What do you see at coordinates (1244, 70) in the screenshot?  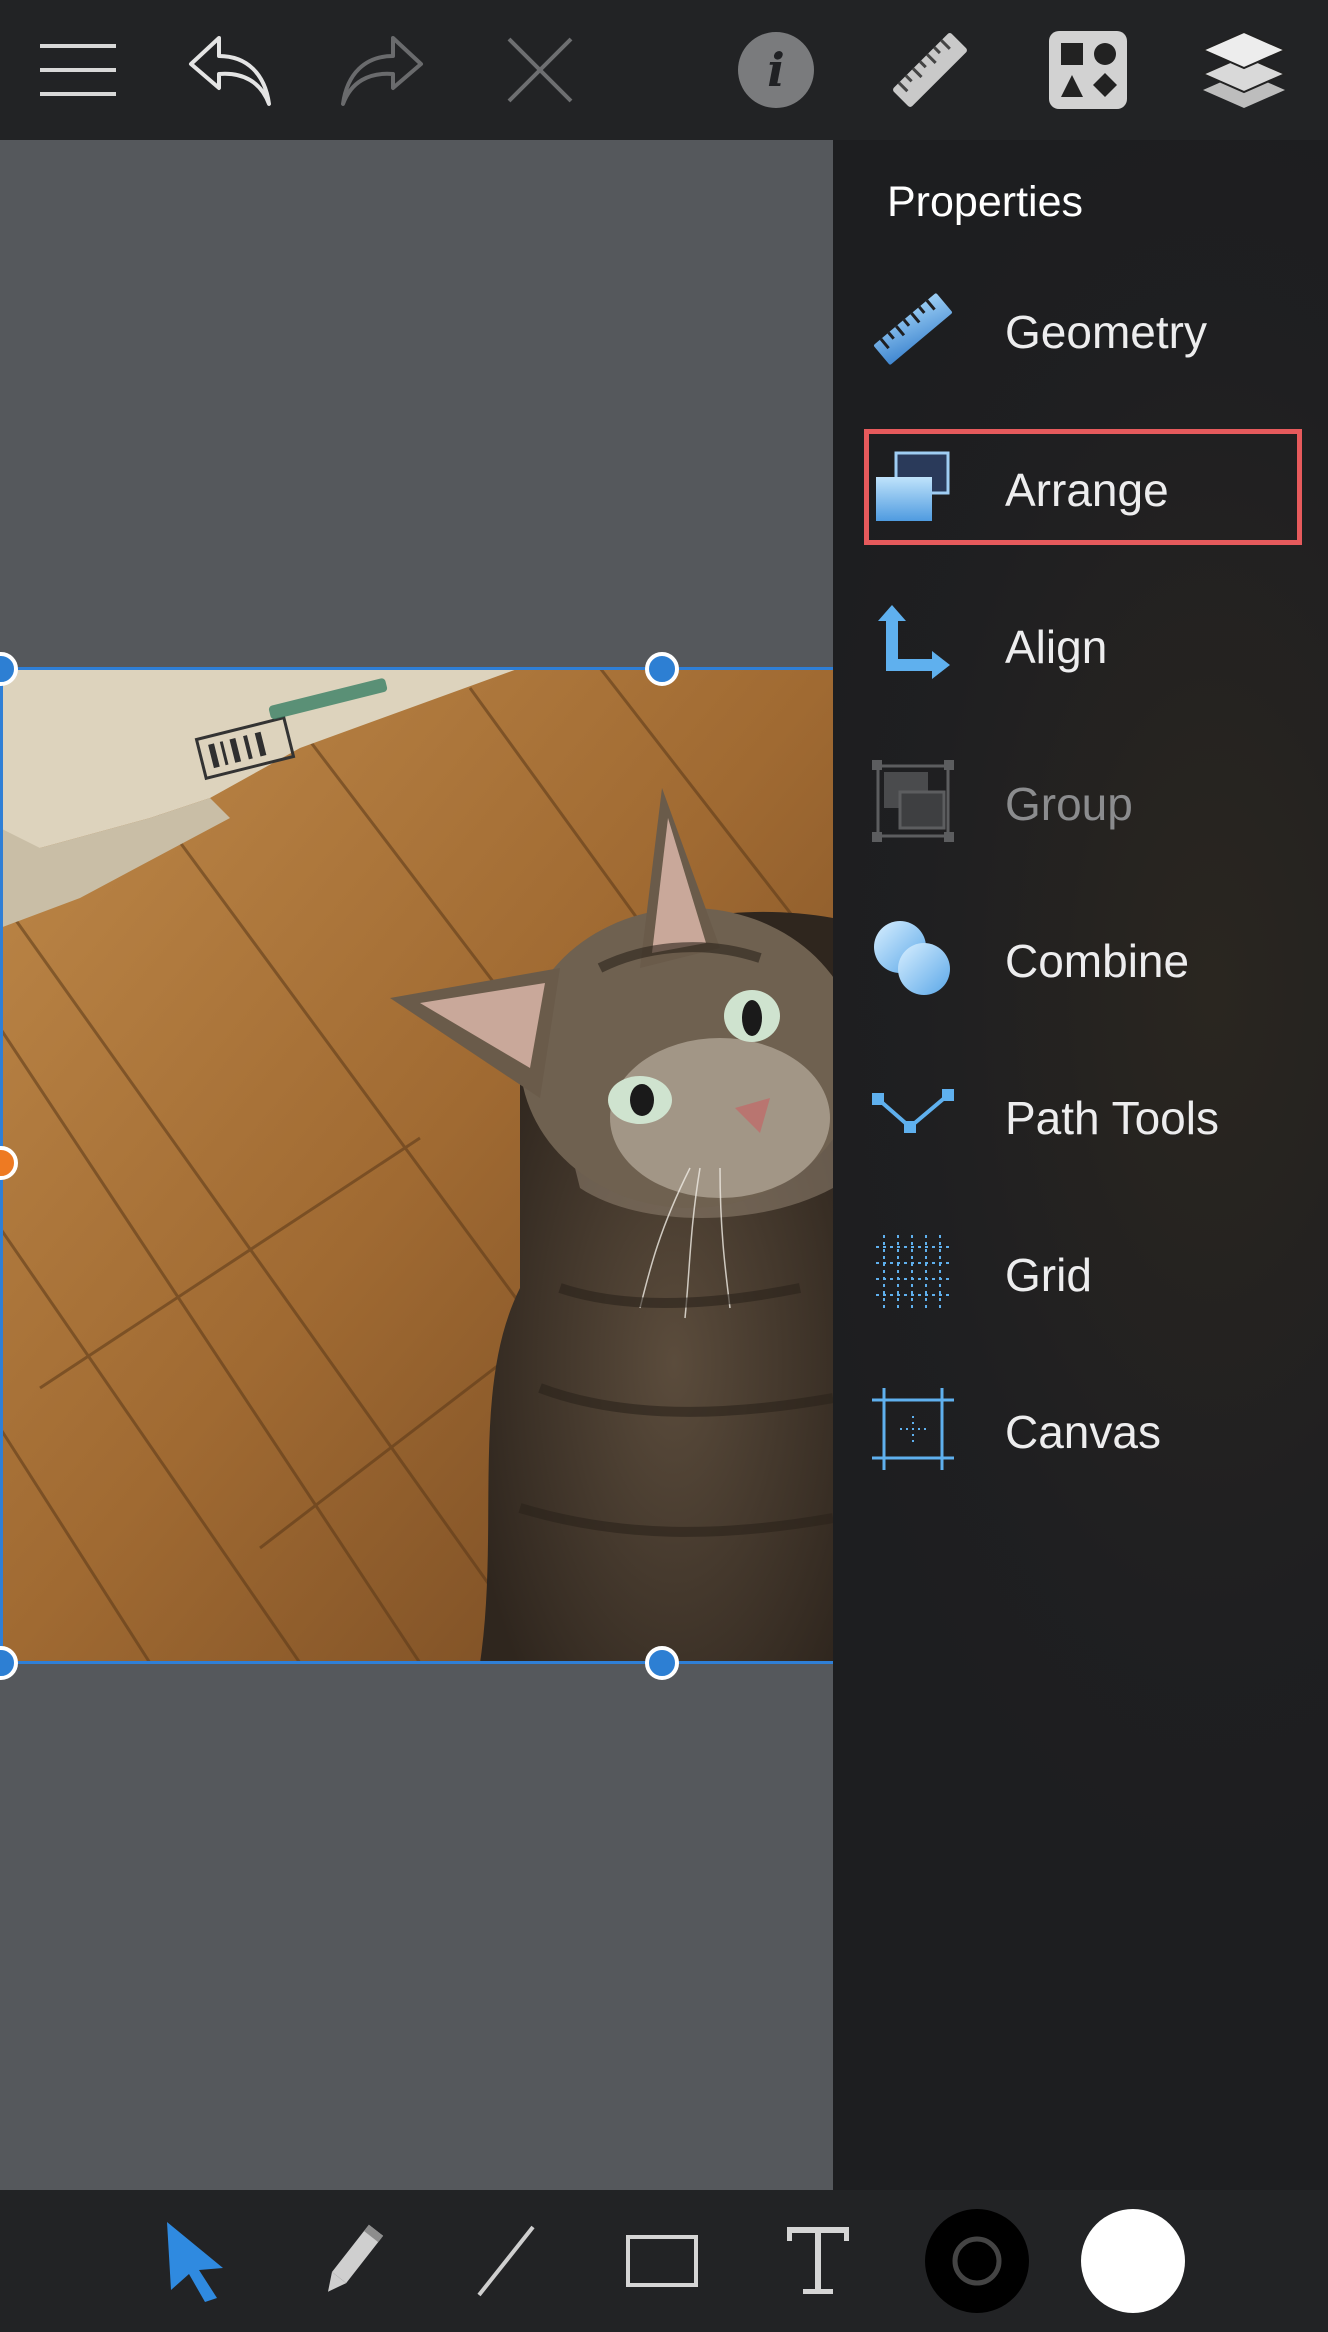 I see `layers-icon` at bounding box center [1244, 70].